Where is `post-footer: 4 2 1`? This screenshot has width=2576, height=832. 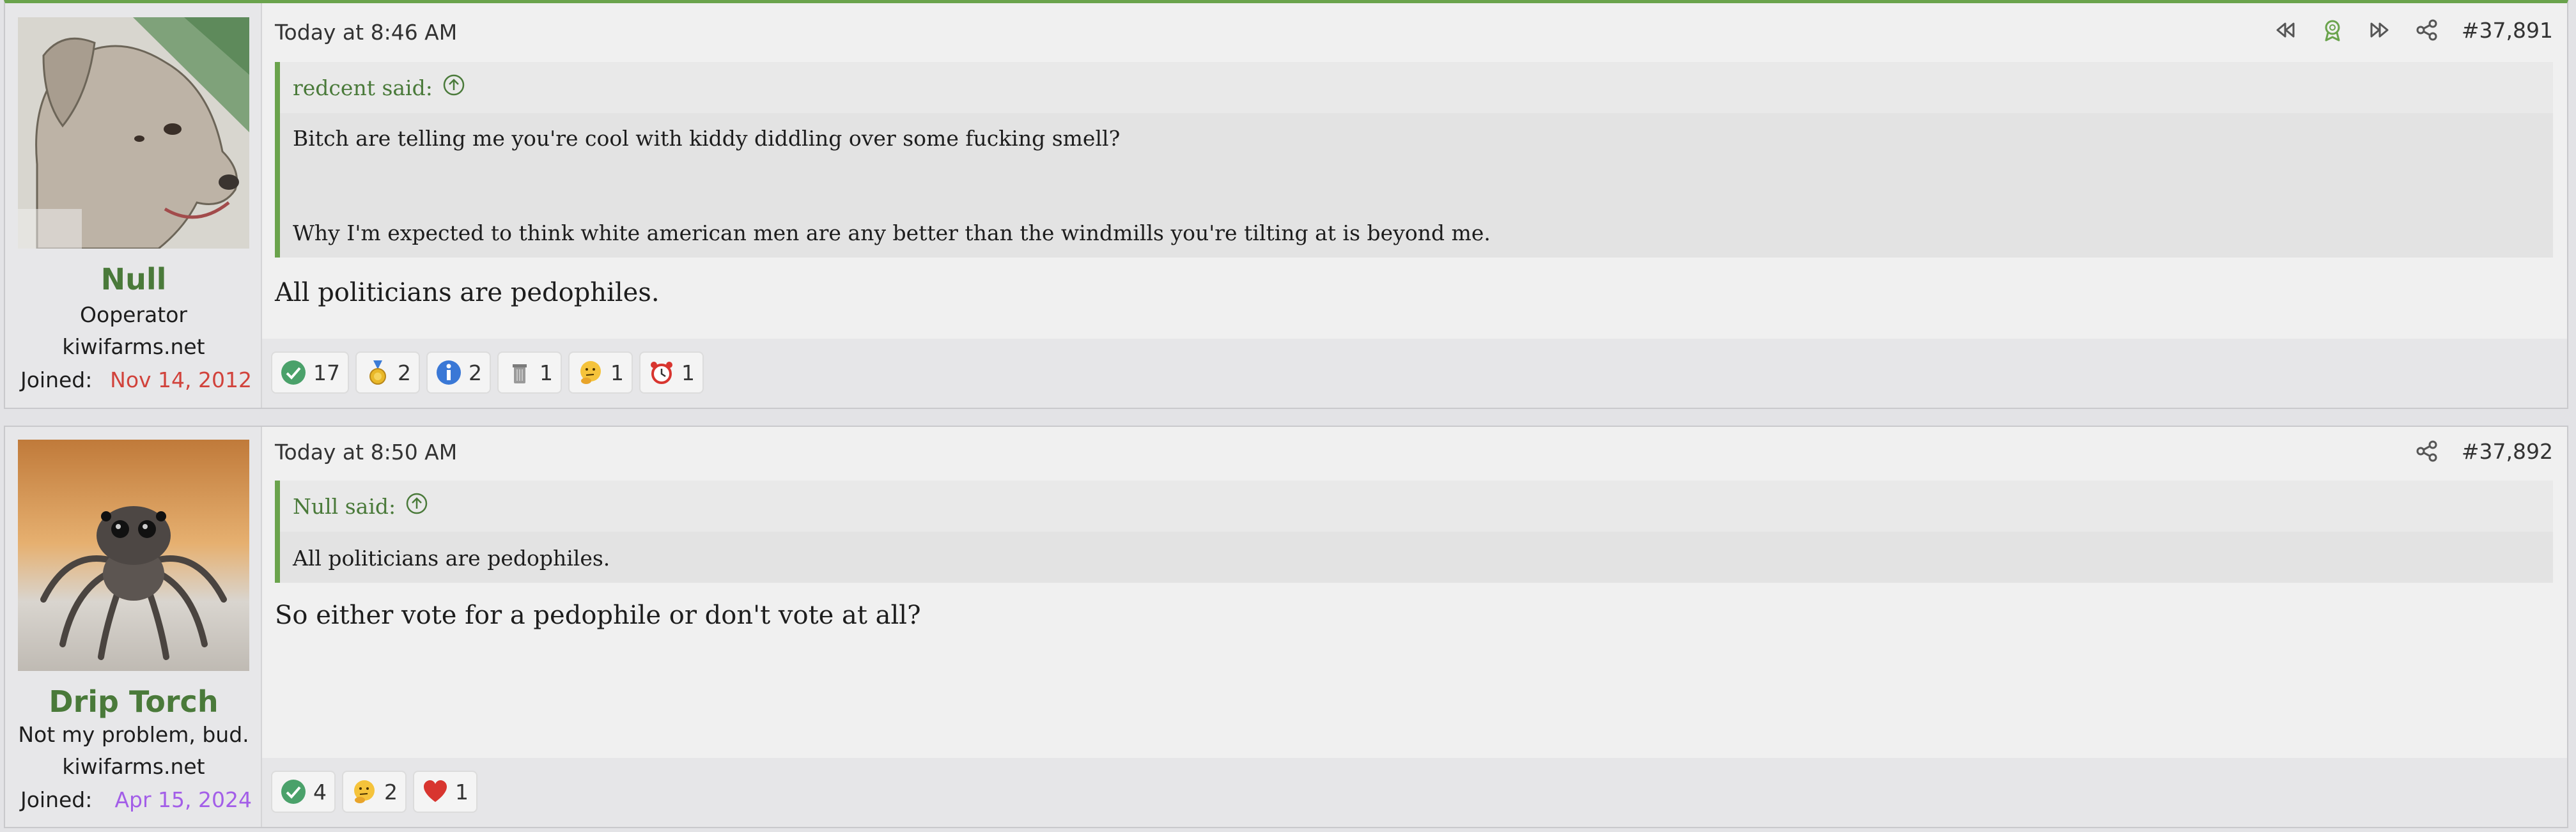 post-footer: 4 2 1 is located at coordinates (1414, 792).